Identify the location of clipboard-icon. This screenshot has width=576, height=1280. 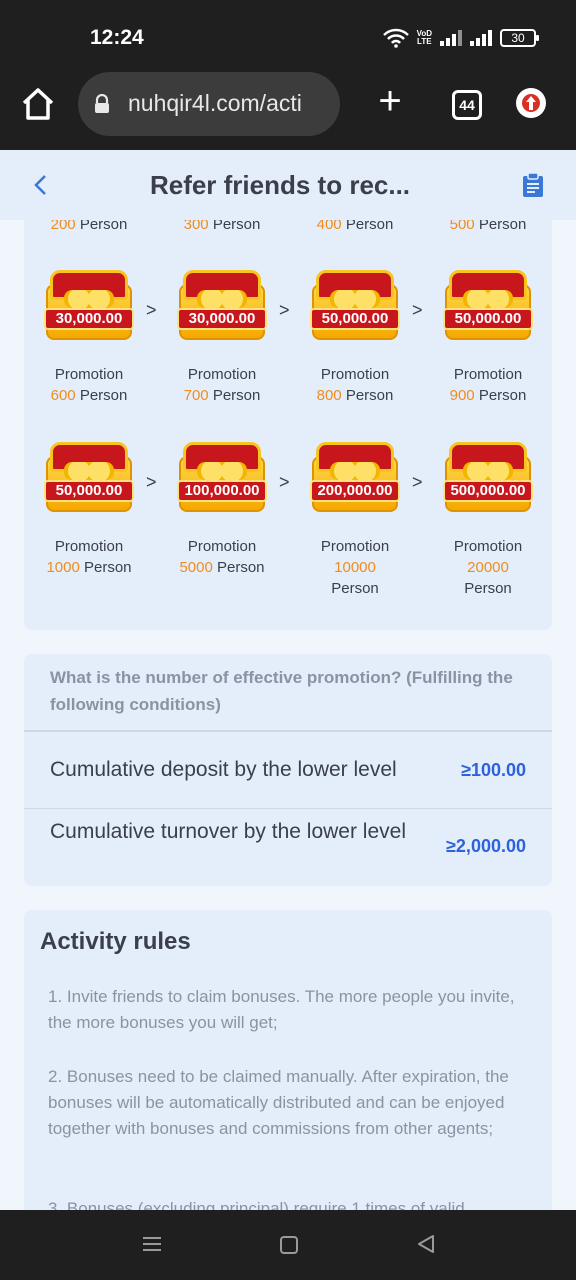
(533, 185).